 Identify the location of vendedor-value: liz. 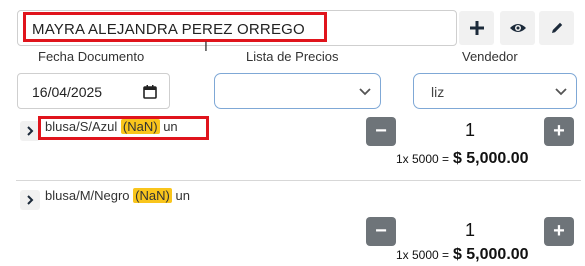
(438, 92).